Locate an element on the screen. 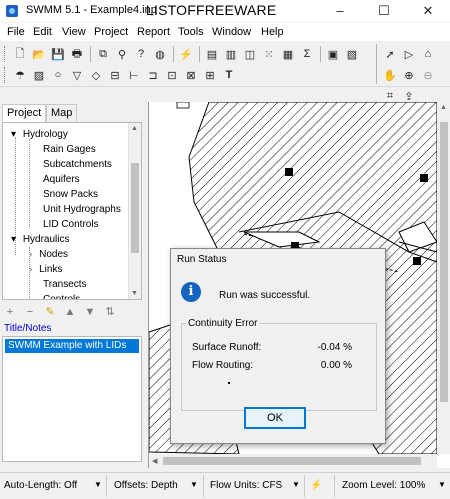 This screenshot has height=499, width=450. copy-icon: ⧉ is located at coordinates (103, 54).